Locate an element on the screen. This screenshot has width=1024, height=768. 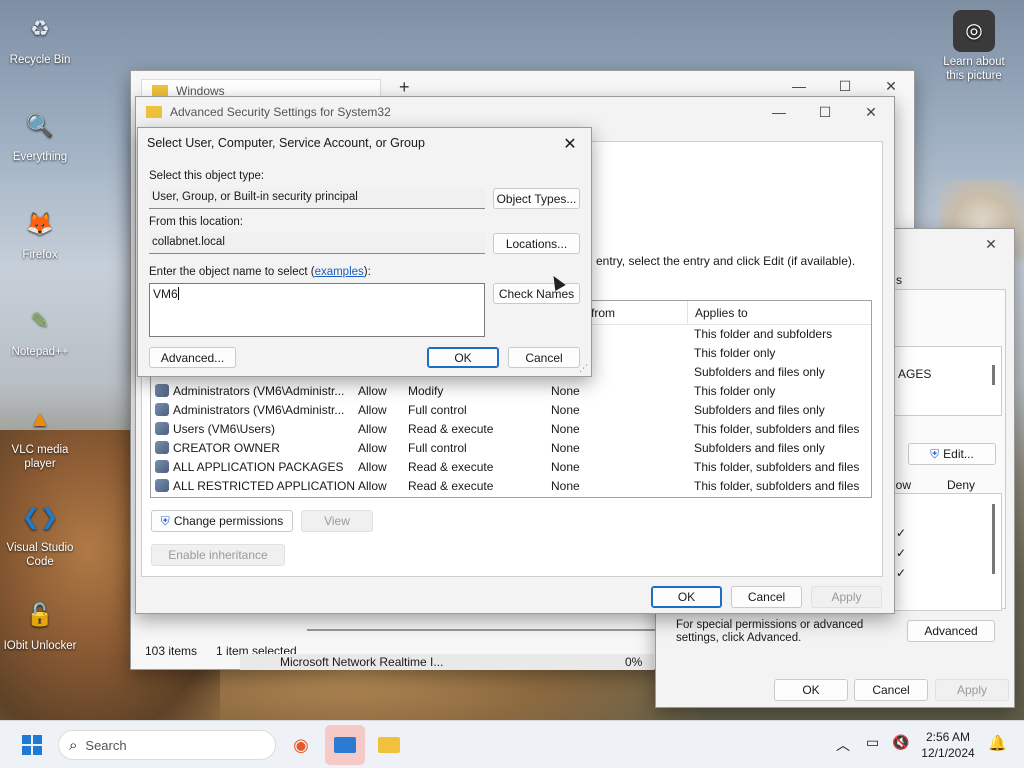
principal-list: AGES is located at coordinates (939, 381).